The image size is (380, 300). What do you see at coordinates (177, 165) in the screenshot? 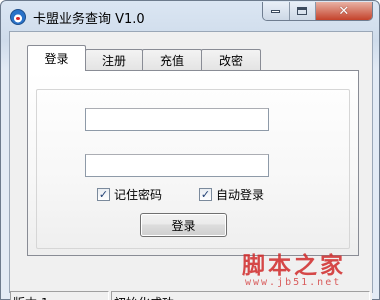
I see `password-input` at bounding box center [177, 165].